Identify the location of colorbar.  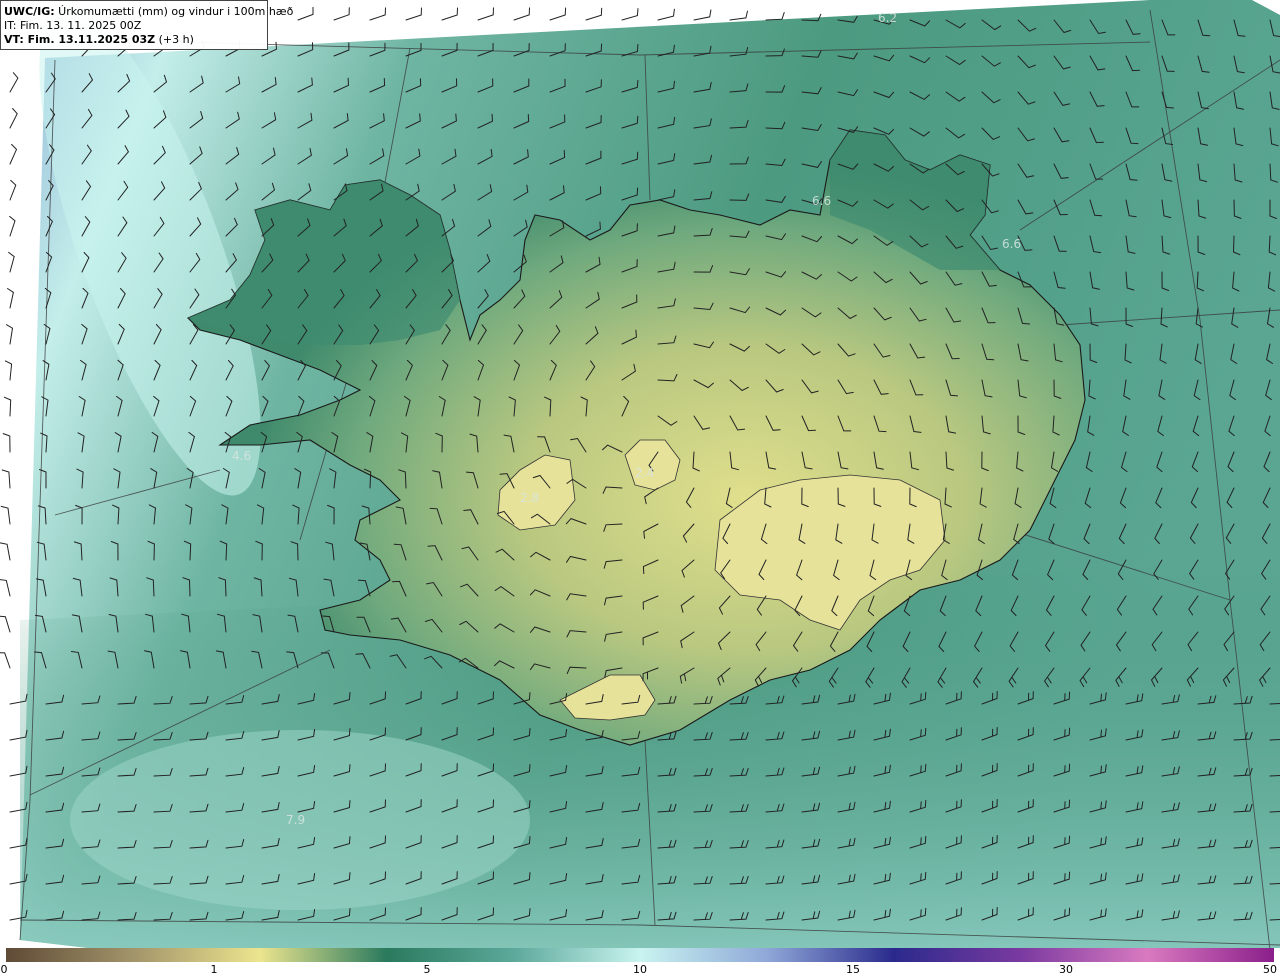
(640, 955).